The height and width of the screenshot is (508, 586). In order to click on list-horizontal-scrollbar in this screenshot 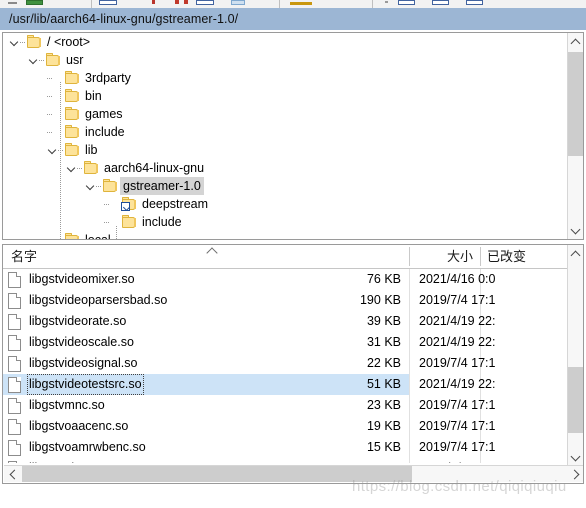, I will do `click(293, 473)`.